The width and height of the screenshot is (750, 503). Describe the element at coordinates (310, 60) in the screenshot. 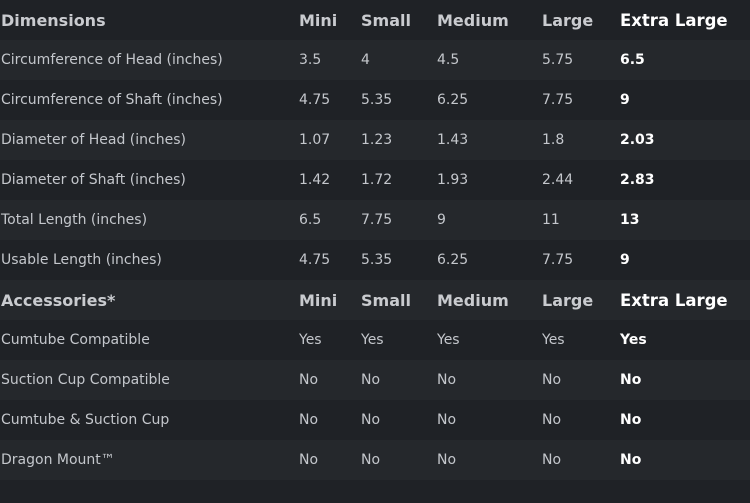

I see `table-cell: 3.5` at that location.